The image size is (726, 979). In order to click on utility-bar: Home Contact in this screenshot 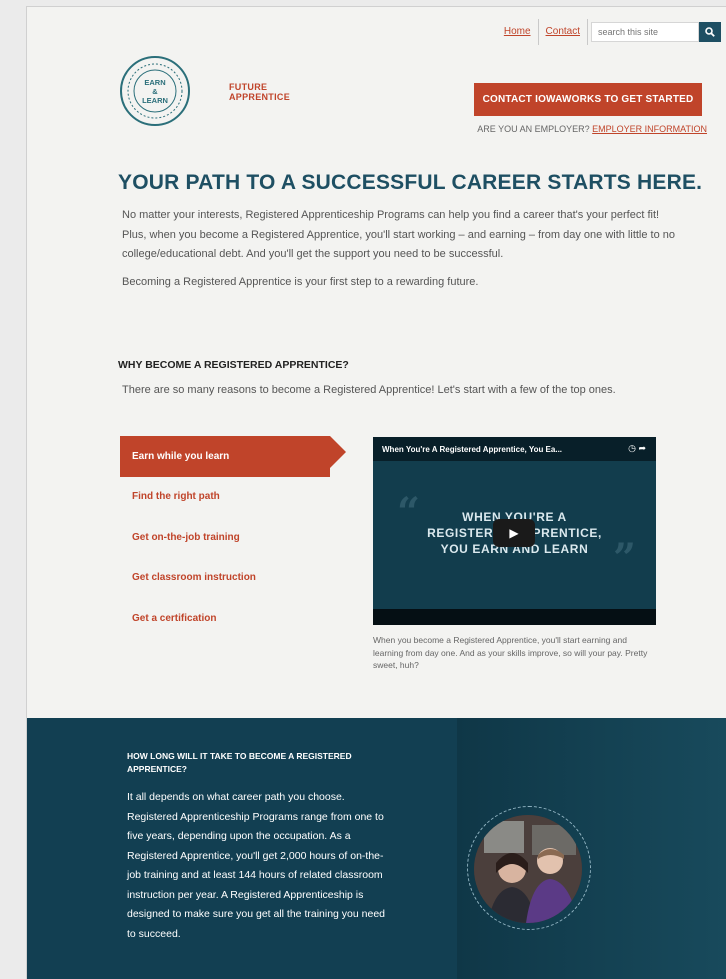, I will do `click(609, 32)`.